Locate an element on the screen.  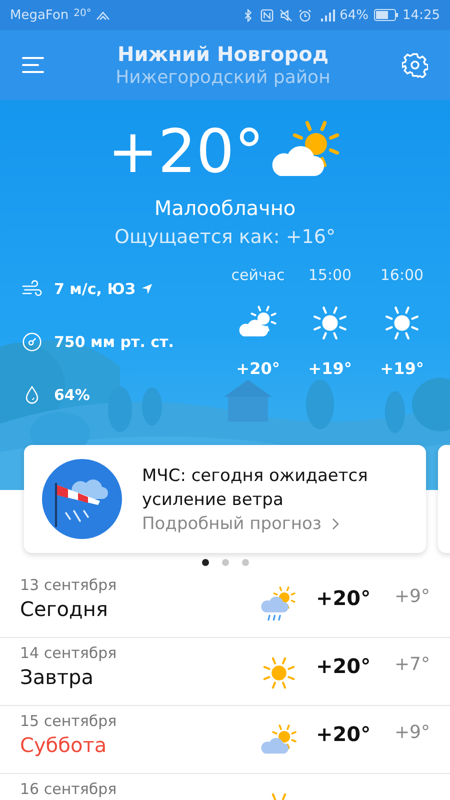
day-date: 15 сентября is located at coordinates (69, 721).